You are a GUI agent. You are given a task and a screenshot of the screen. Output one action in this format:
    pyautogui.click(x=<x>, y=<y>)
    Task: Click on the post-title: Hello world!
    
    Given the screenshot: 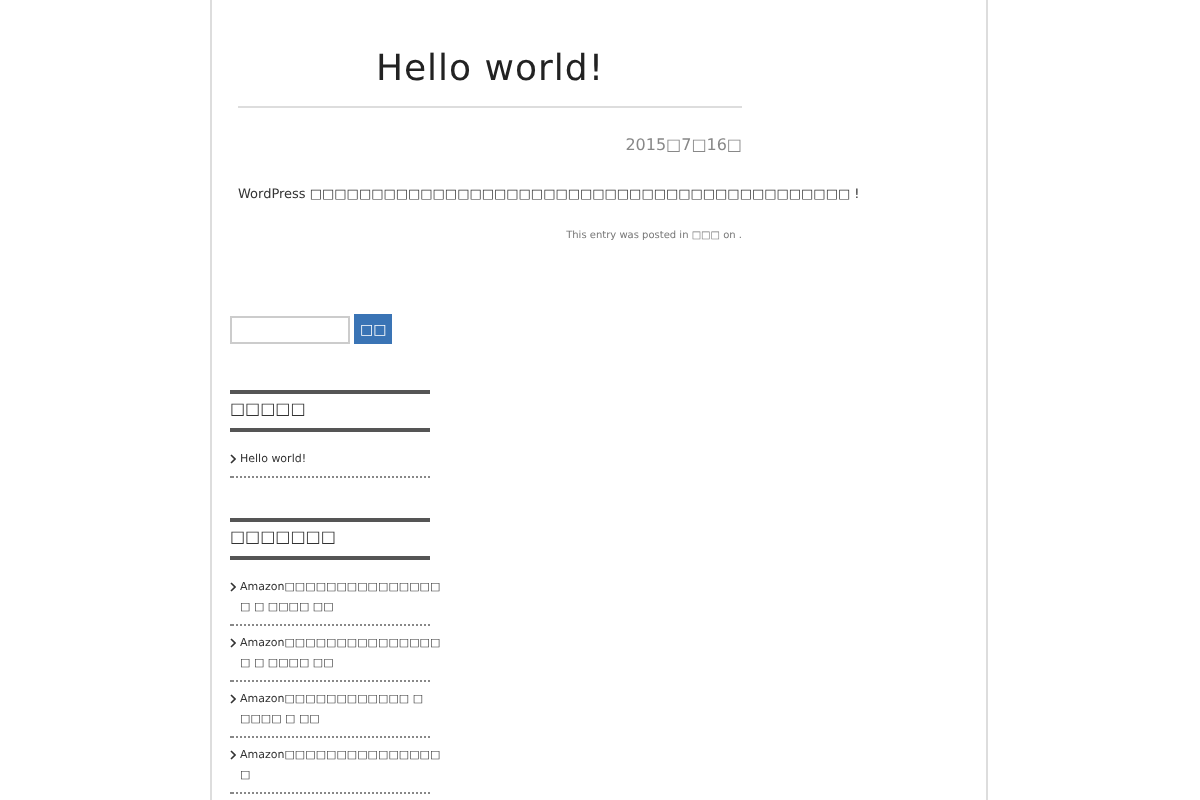 What is the action you would take?
    pyautogui.click(x=490, y=54)
    